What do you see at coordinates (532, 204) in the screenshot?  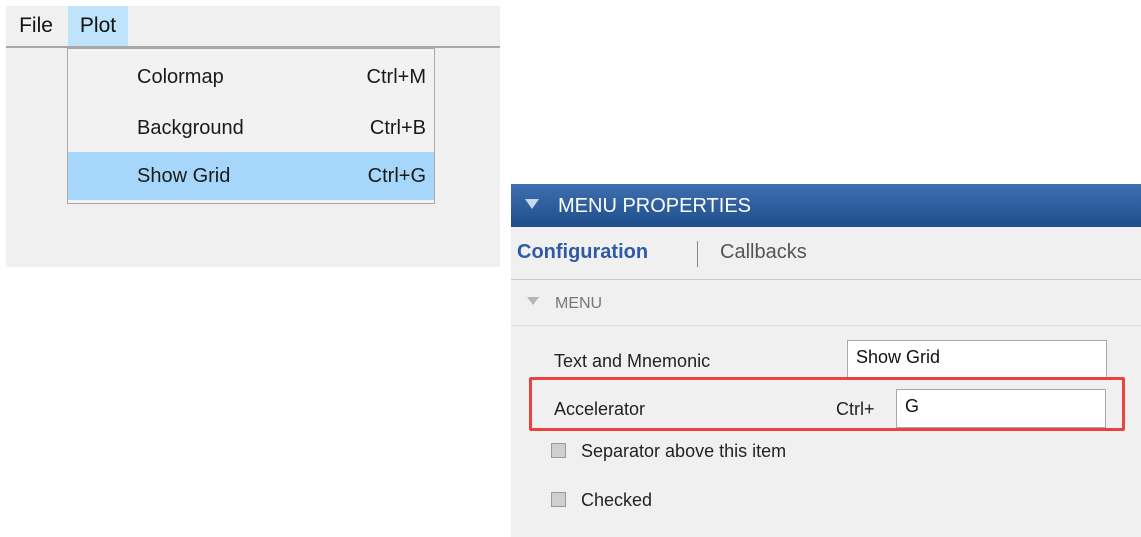 I see `collapse-triangle-icon` at bounding box center [532, 204].